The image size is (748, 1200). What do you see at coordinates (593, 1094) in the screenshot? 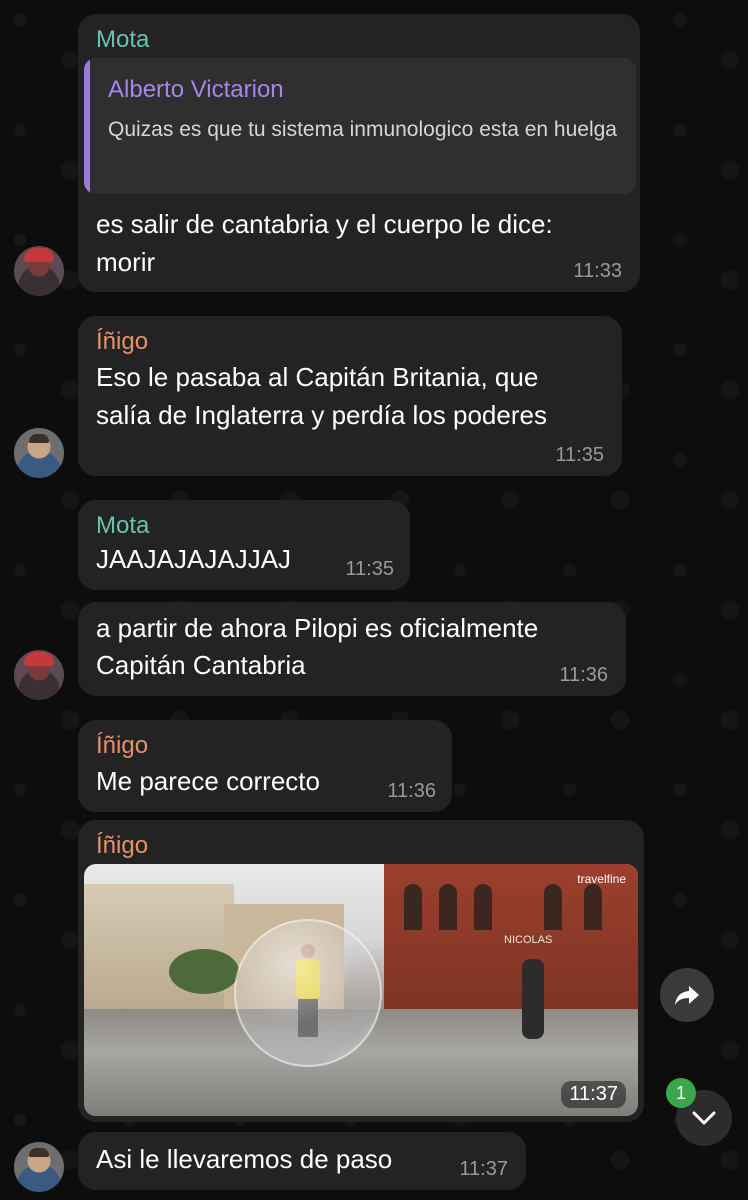
I see `video-time: 11:37` at bounding box center [593, 1094].